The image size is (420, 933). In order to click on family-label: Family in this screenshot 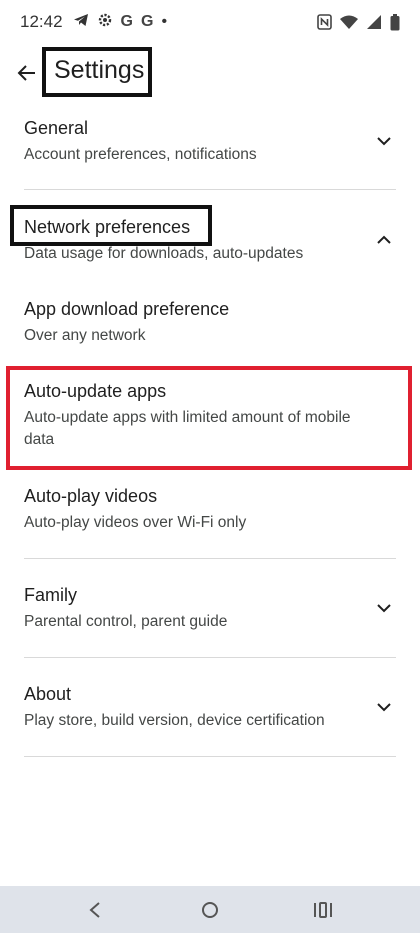, I will do `click(50, 595)`.